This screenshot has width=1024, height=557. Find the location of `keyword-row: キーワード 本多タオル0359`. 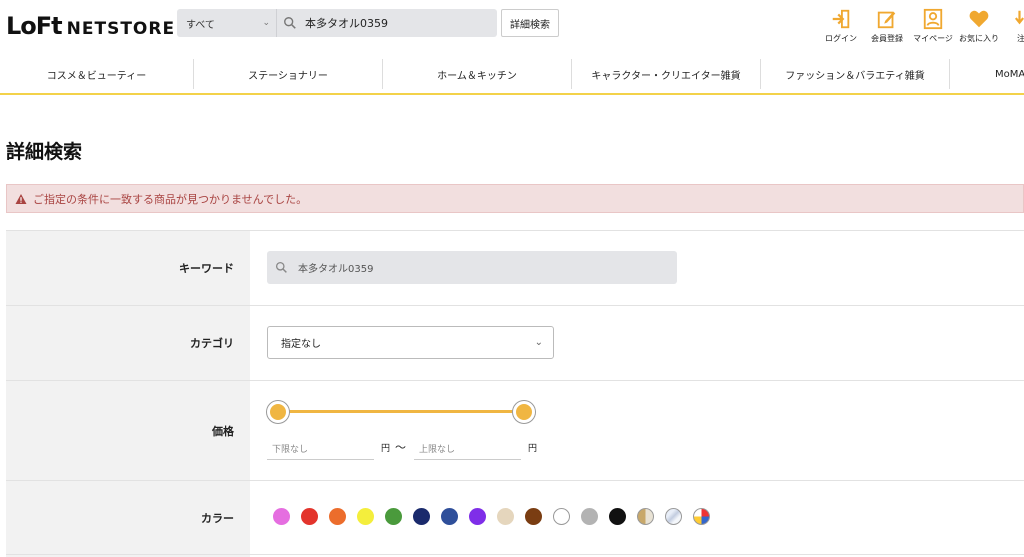

keyword-row: キーワード 本多タオル0359 is located at coordinates (515, 267).